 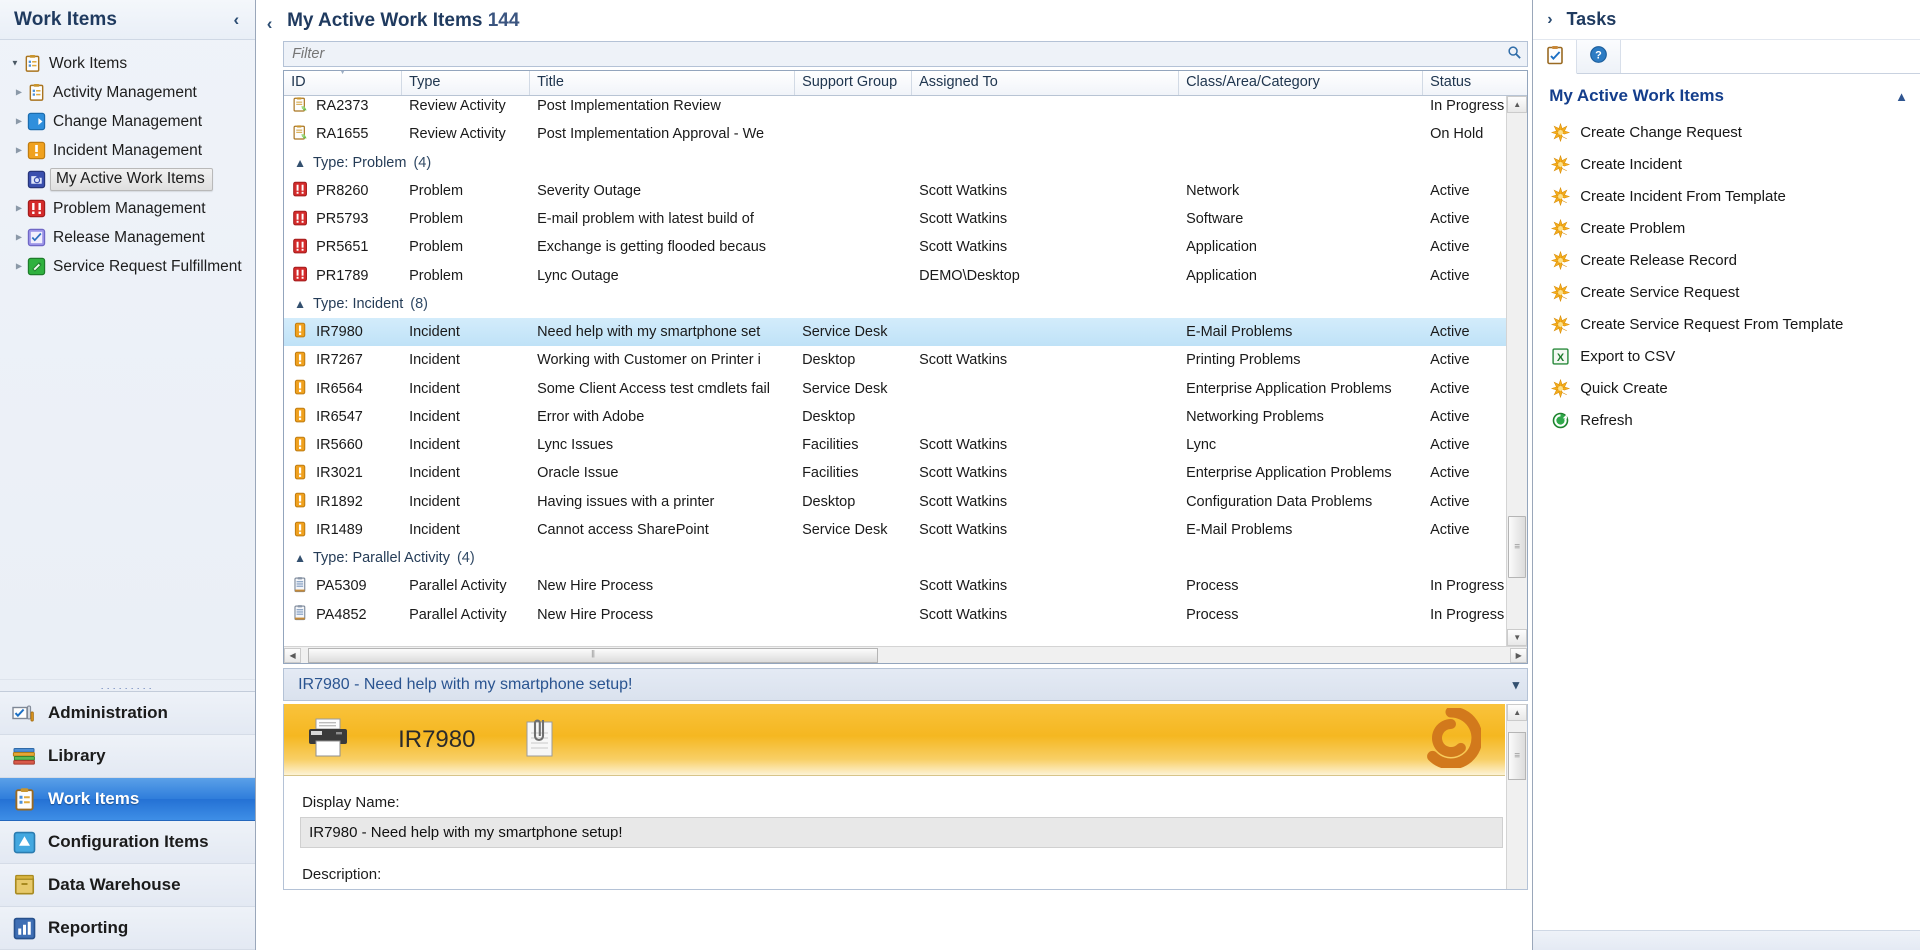 I want to click on form-scroll-thumb, so click(x=1517, y=756).